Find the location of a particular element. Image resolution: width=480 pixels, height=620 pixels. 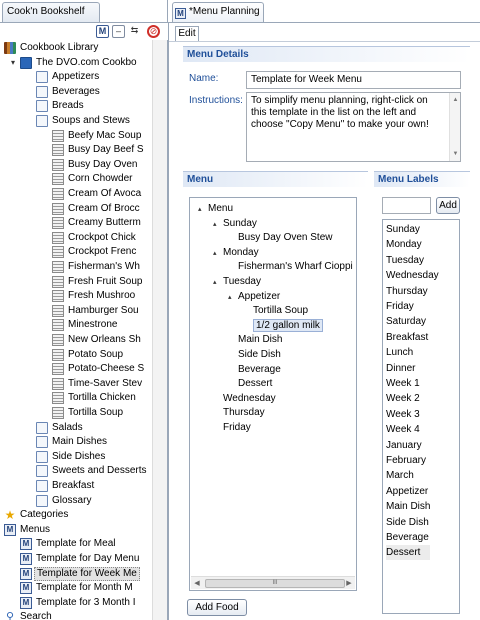

tree-item: Cream Of Brocc is located at coordinates (76, 209).